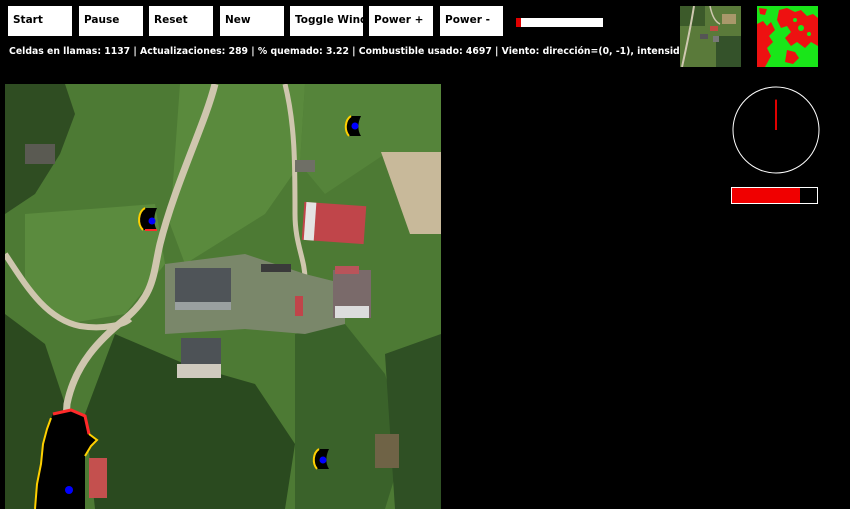  I want to click on start-button: Start, so click(40, 21).